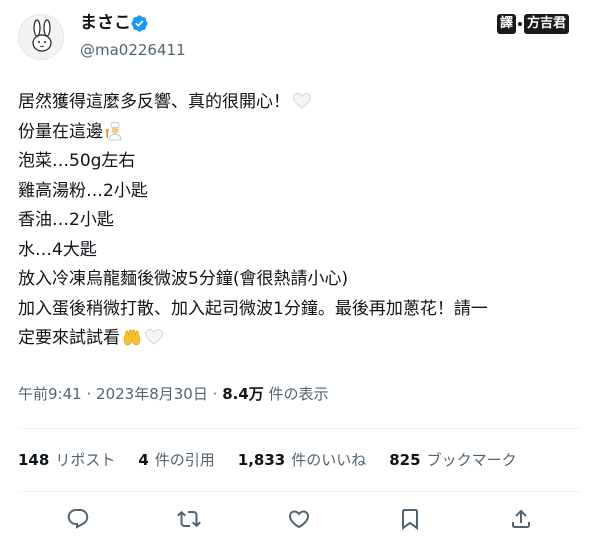 The height and width of the screenshot is (550, 598). Describe the element at coordinates (133, 50) in the screenshot. I see `user-handle: @ma0226411` at that location.